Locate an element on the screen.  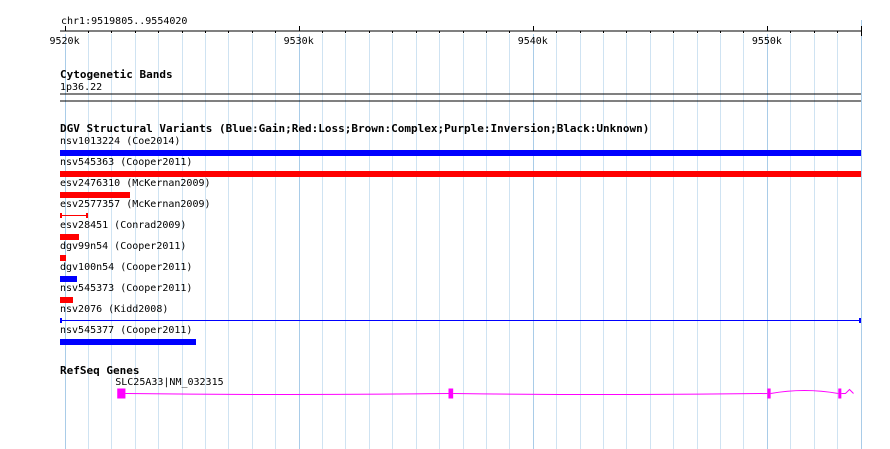
dgv-feature-label: nsv545377 (Cooper2011) is located at coordinates (126, 330).